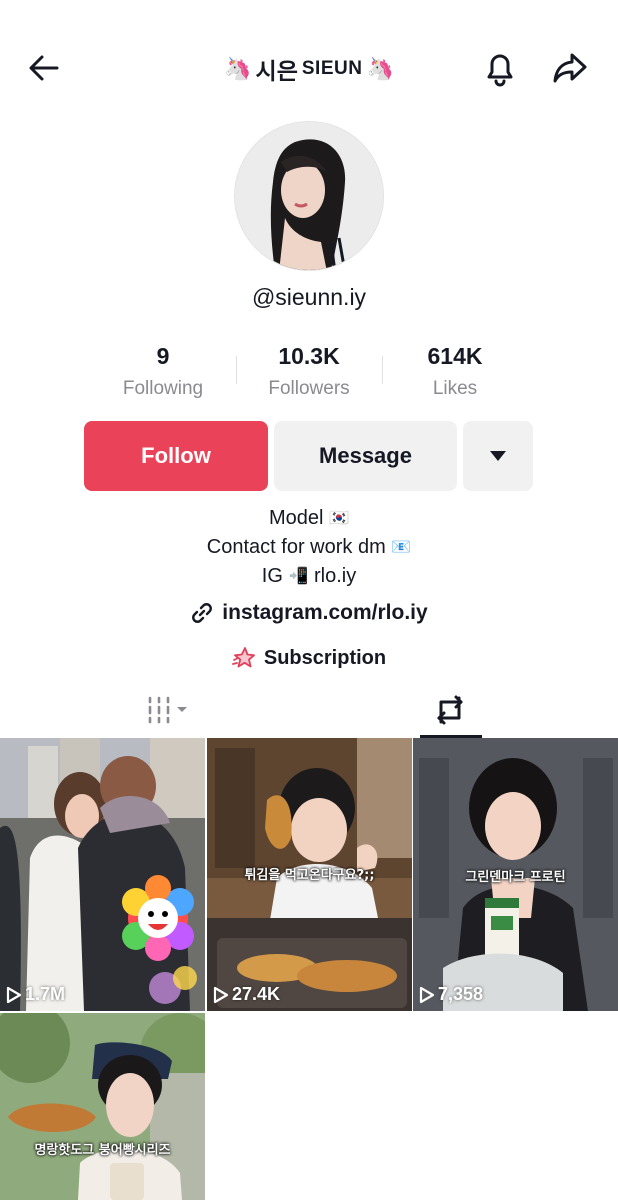 The width and height of the screenshot is (618, 1200). I want to click on link-text: instagram.com/rlo.iy, so click(325, 612).